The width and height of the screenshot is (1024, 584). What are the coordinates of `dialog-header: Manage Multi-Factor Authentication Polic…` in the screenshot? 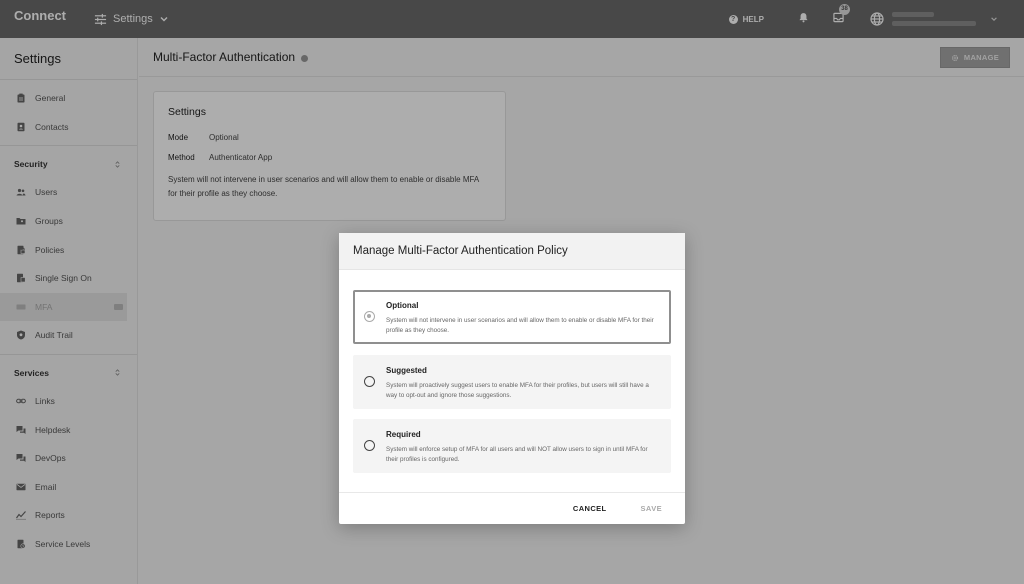 It's located at (512, 251).